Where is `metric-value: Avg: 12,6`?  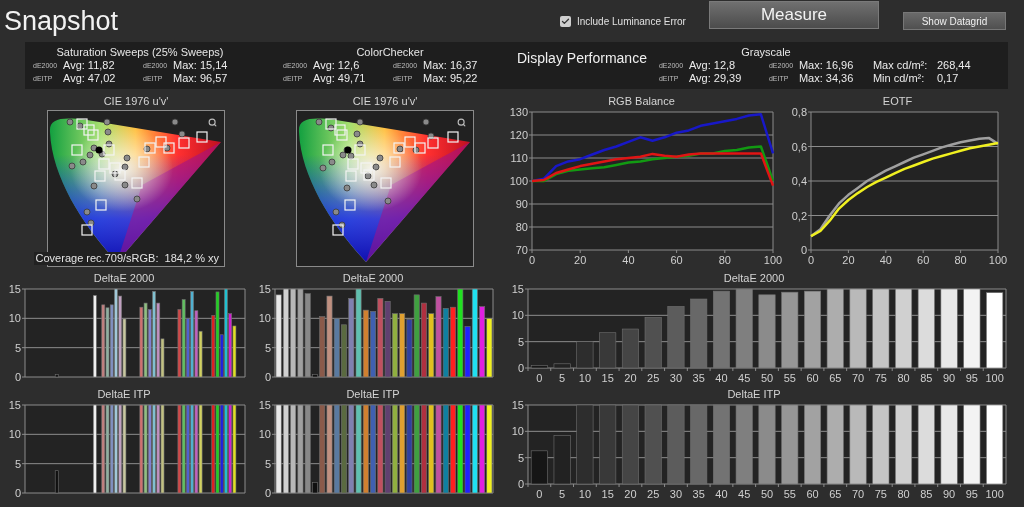 metric-value: Avg: 12,6 is located at coordinates (337, 65).